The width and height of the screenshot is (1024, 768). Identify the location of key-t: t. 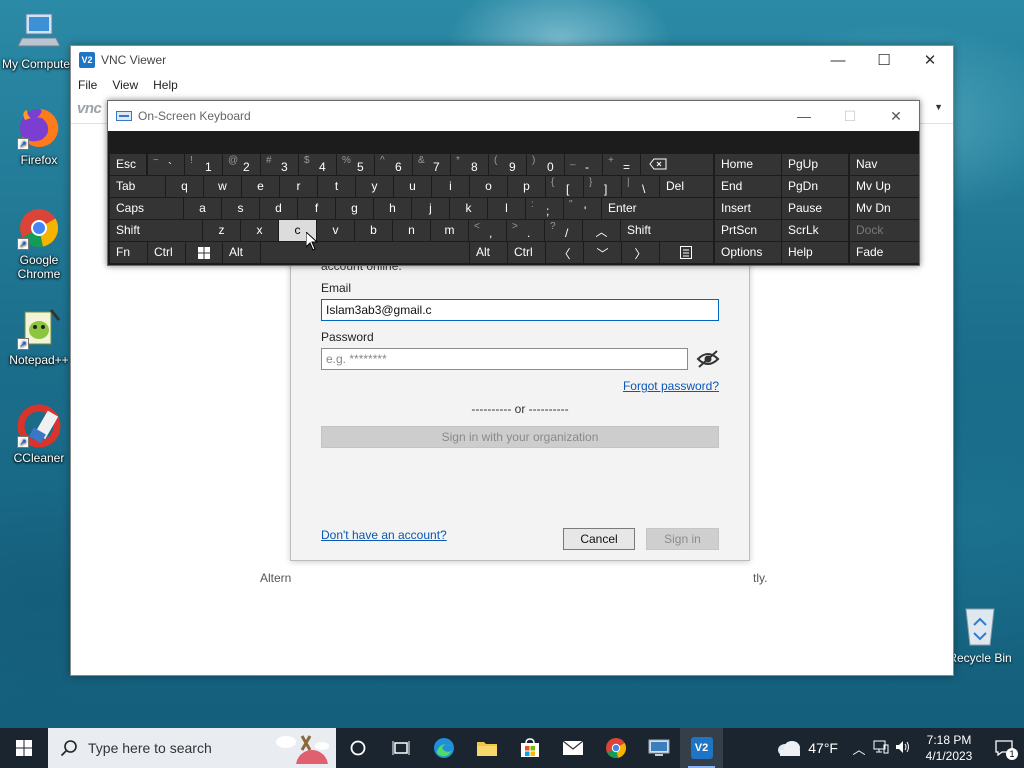
(336, 186).